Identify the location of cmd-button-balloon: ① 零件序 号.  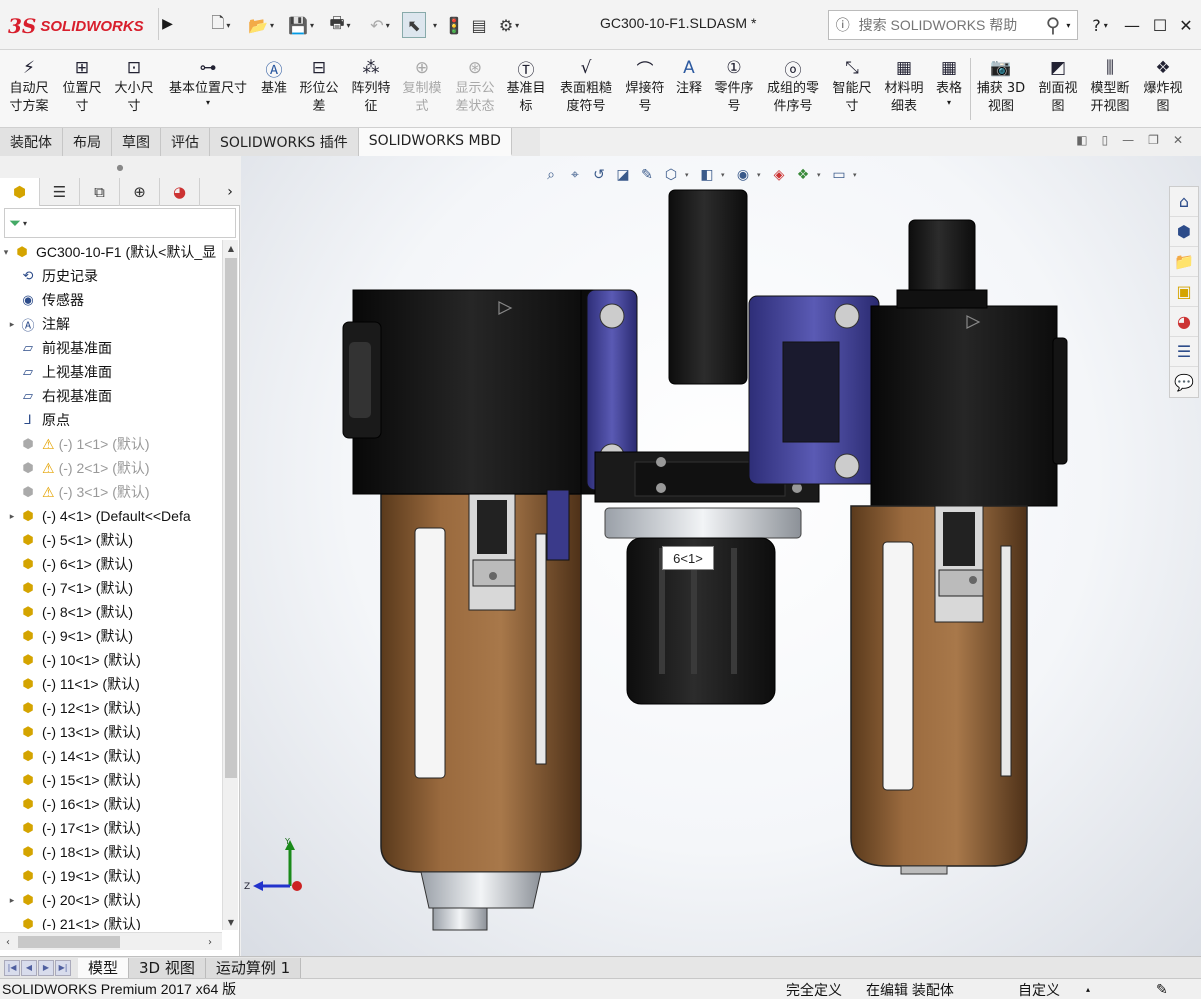
(734, 90).